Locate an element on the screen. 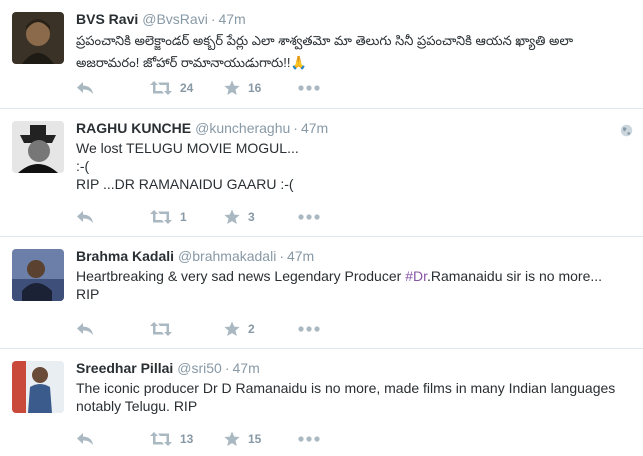 This screenshot has height=456, width=643. author-username: @brahmakadali is located at coordinates (227, 256).